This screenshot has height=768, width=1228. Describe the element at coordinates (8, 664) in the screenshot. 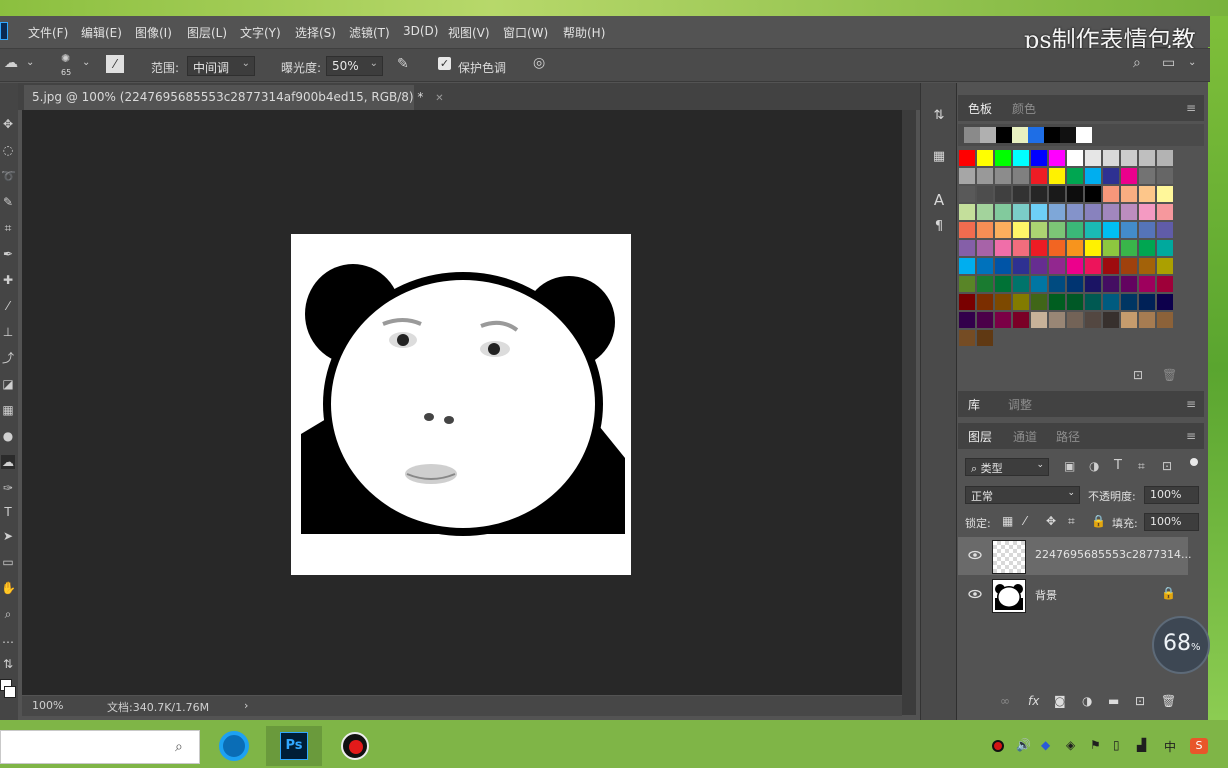

I see `swap-colors-icon: ⇅` at that location.